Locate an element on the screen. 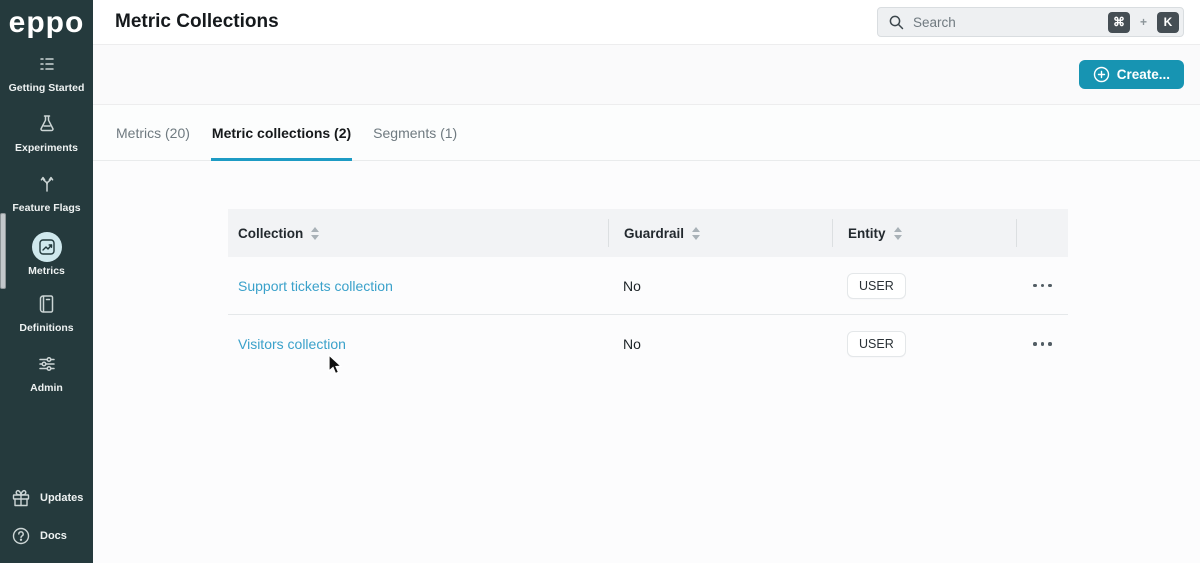 Image resolution: width=1200 pixels, height=563 pixels. collection-cell: Support tickets collection is located at coordinates (418, 286).